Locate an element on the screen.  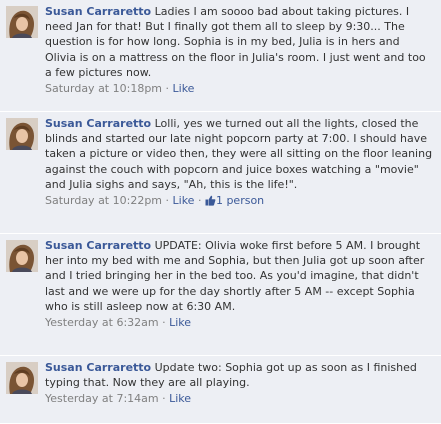
comment-meta: Yesterday at 6:32am · Like is located at coordinates (239, 322).